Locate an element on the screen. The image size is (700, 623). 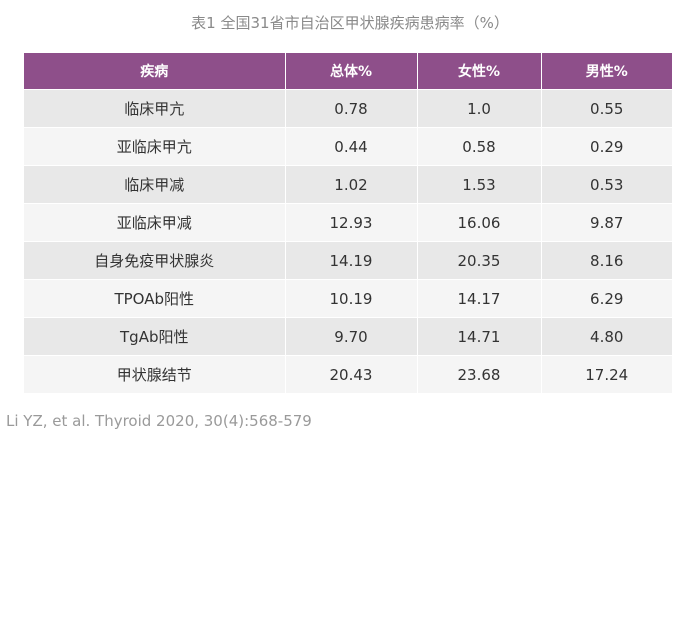
cell-female: 14.71 is located at coordinates (478, 336).